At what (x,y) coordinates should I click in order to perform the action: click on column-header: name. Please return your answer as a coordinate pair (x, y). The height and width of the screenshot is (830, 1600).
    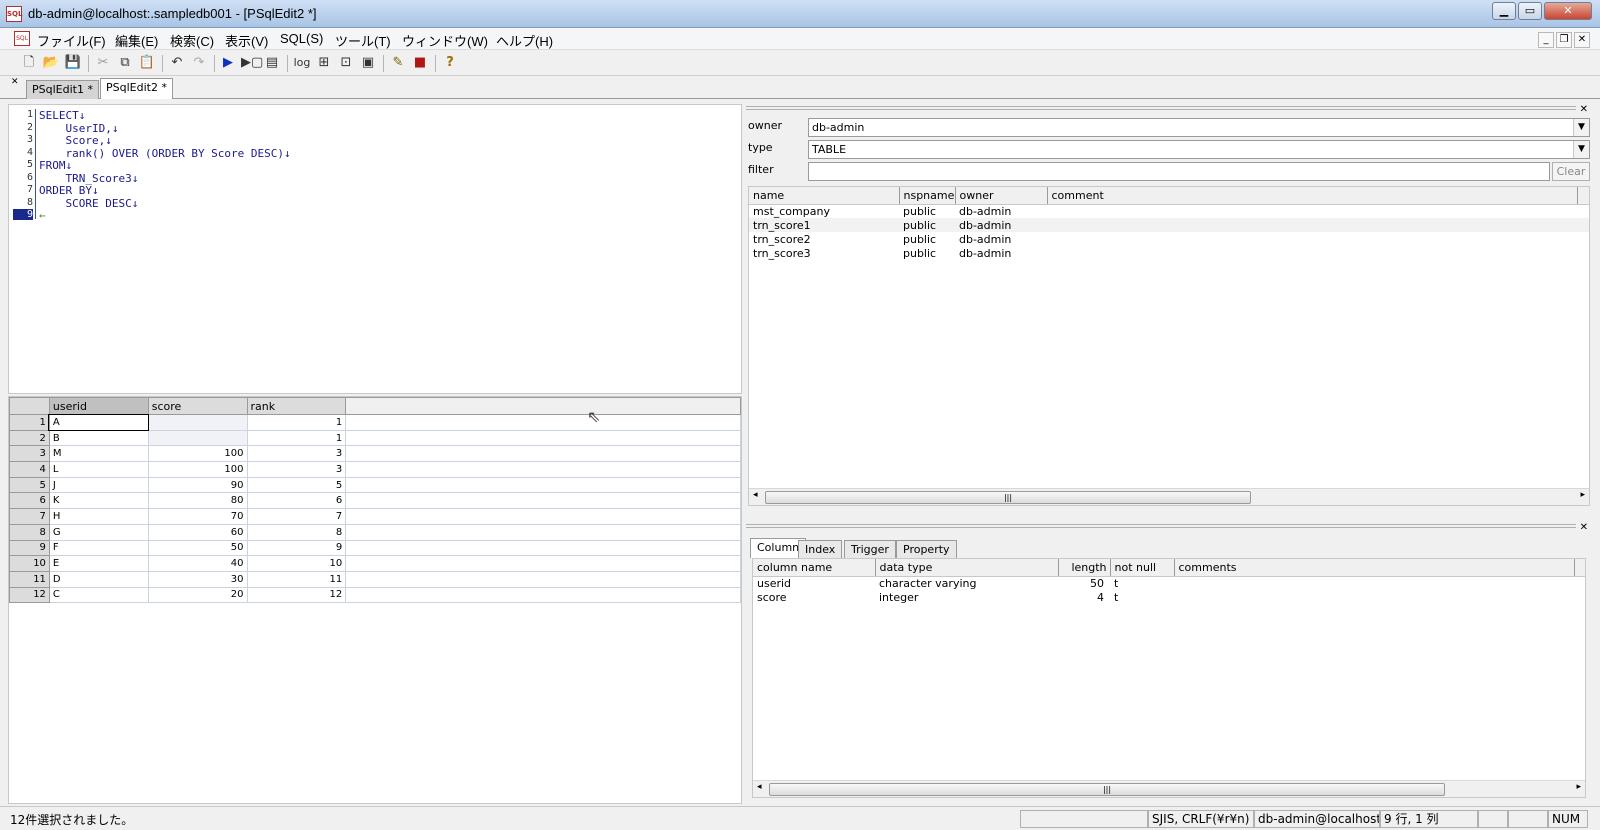
    Looking at the image, I should click on (824, 196).